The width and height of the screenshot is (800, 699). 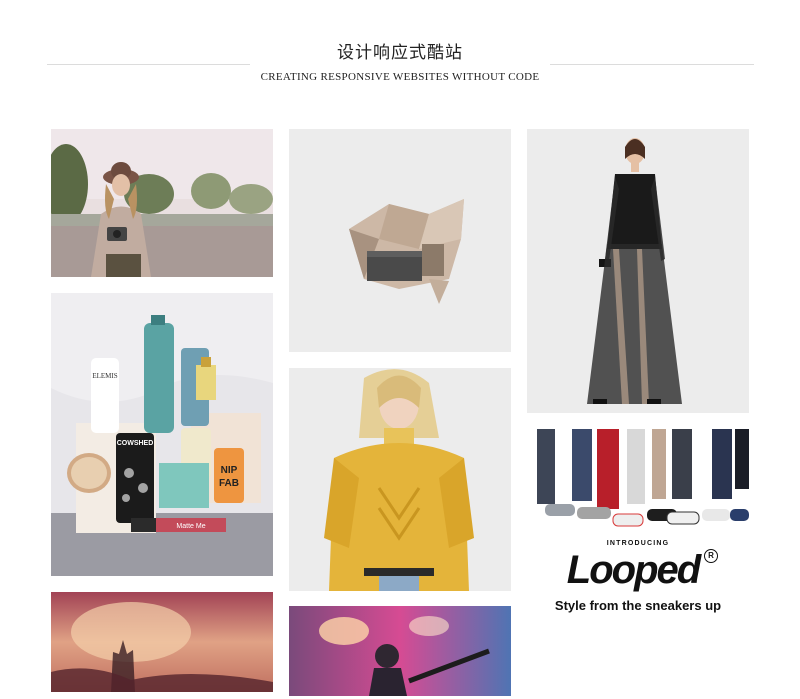 I want to click on header-divider-right, so click(x=652, y=64).